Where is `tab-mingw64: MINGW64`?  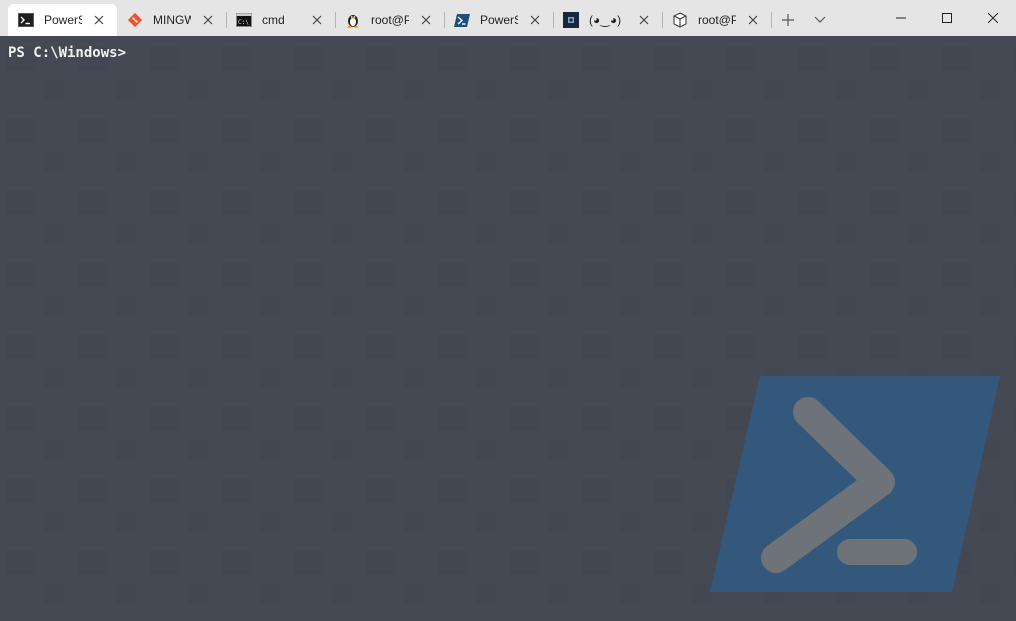 tab-mingw64: MINGW64 is located at coordinates (171, 20).